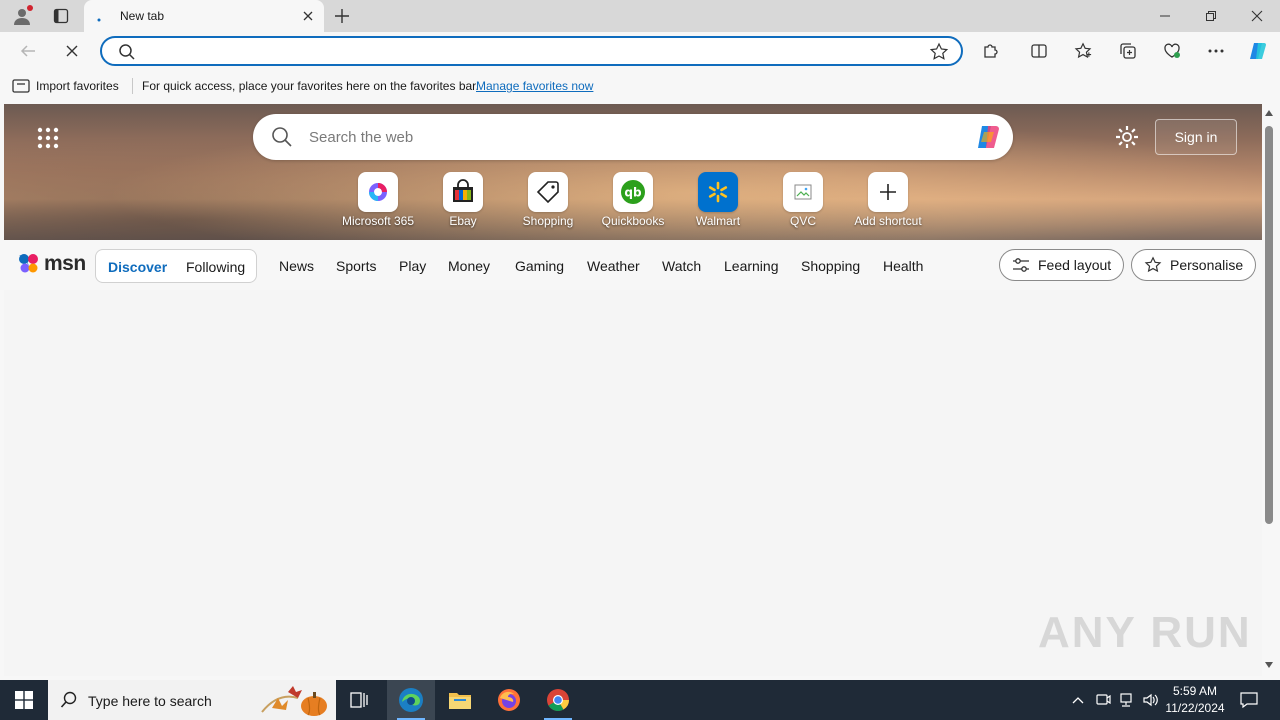 The width and height of the screenshot is (1280, 720). I want to click on restore-icon, so click(1211, 16).